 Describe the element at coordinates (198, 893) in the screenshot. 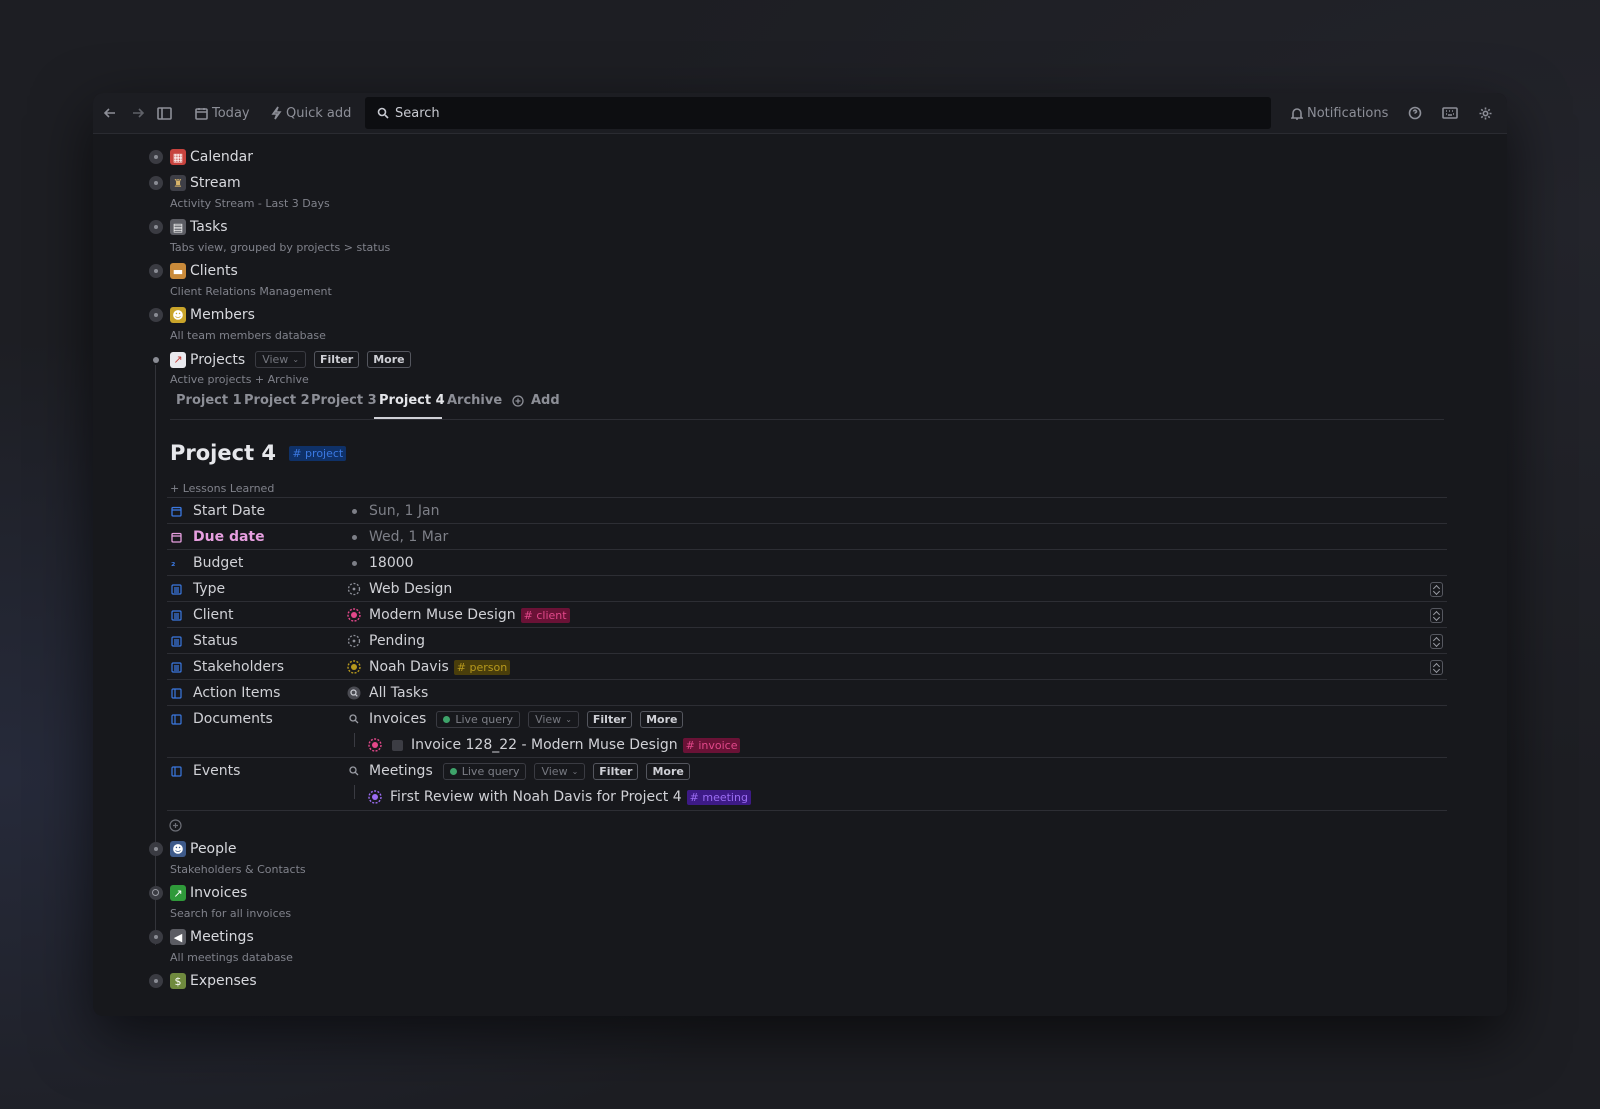

I see `sidebar-item-invoices: ↗ Invoices` at that location.